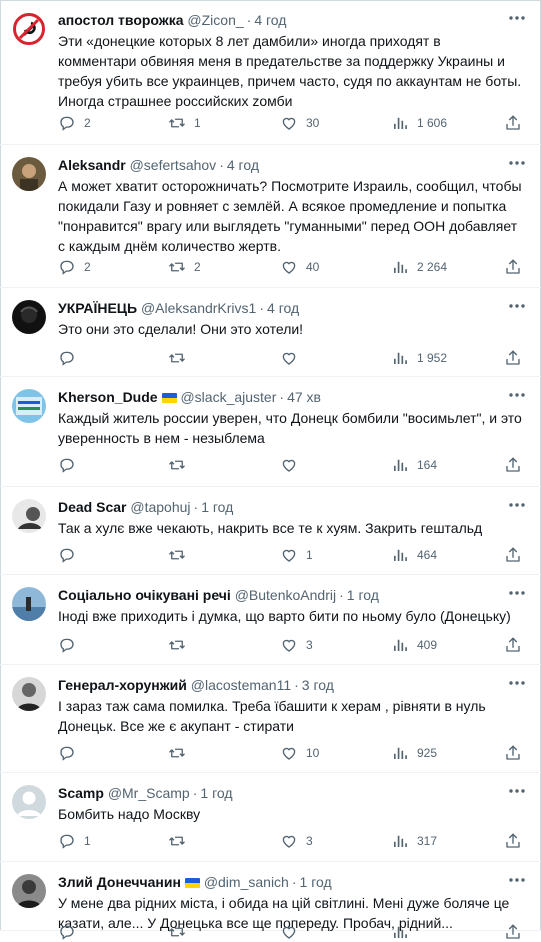 Image resolution: width=541 pixels, height=942 pixels. I want to click on like-button: 30, so click(299, 123).